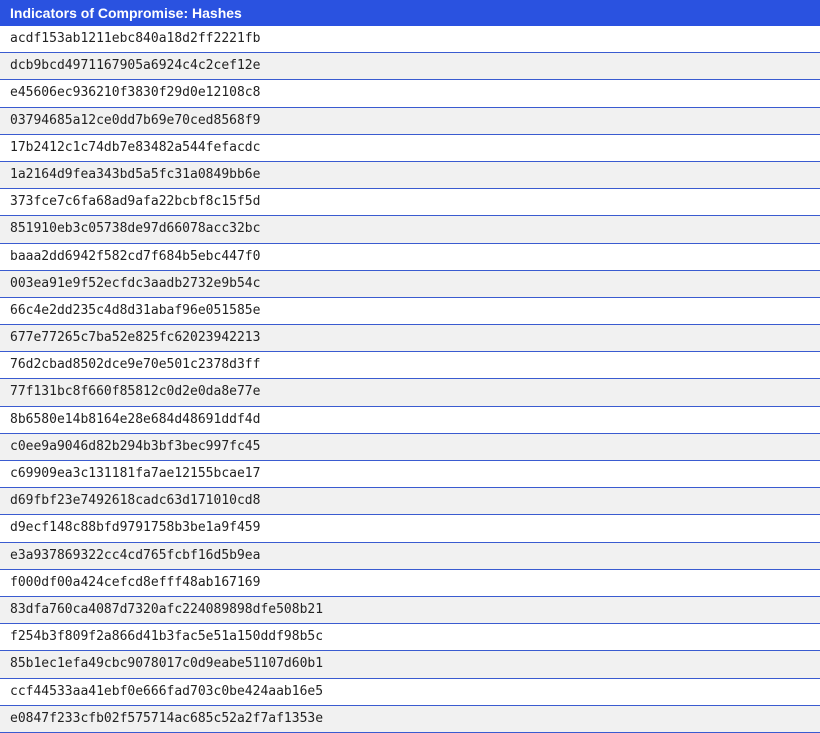 Image resolution: width=820 pixels, height=733 pixels. Describe the element at coordinates (410, 475) in the screenshot. I see `hash-row: c69909ea3c131181fa7ae12155bcae17` at that location.